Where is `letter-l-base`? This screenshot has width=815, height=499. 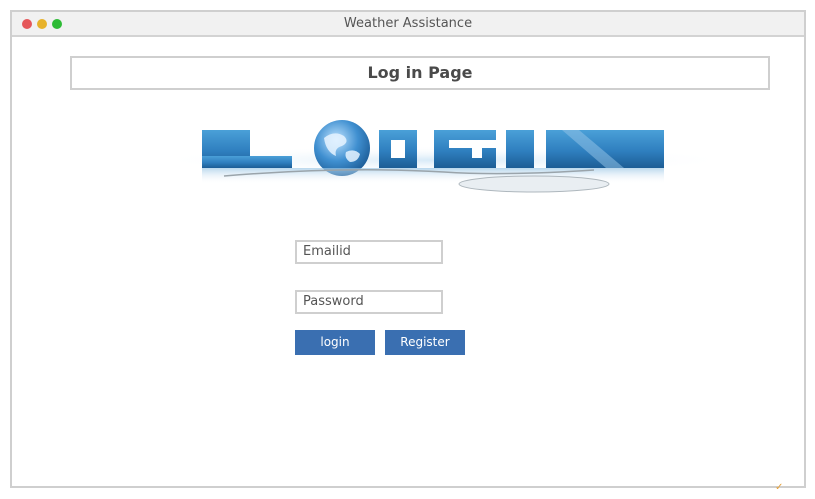 letter-l-base is located at coordinates (247, 162).